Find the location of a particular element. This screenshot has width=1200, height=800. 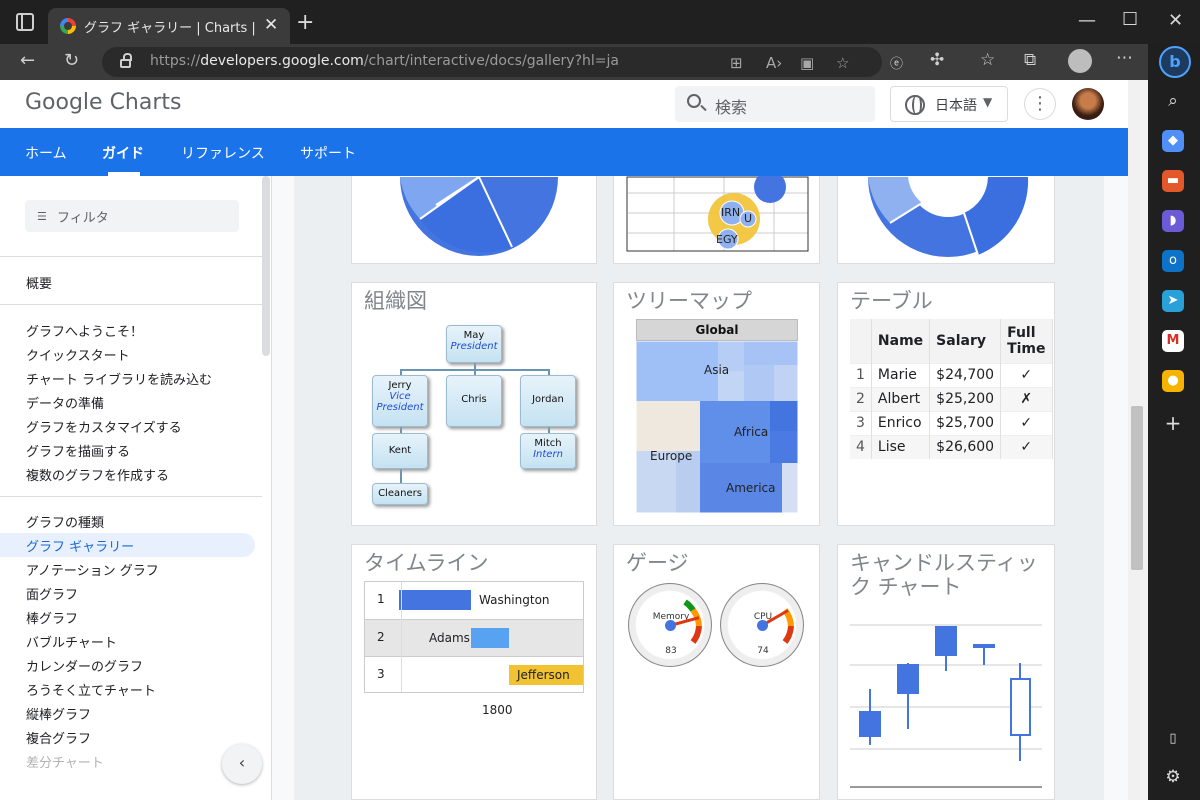

new-tab-icon: + is located at coordinates (305, 22).